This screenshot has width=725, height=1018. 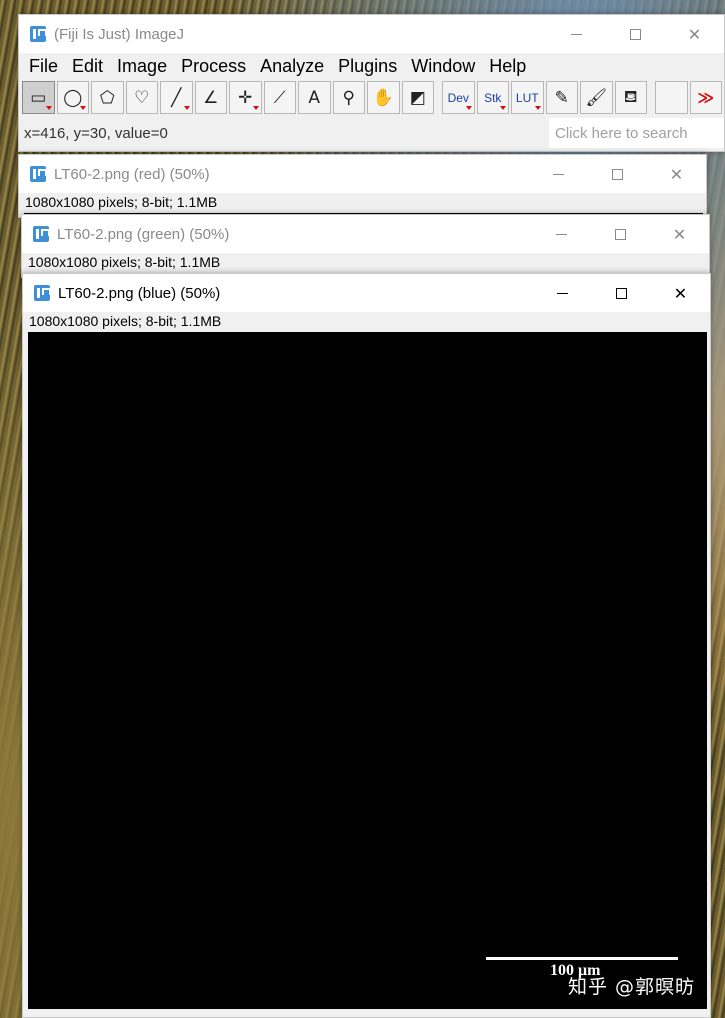 What do you see at coordinates (96, 133) in the screenshot?
I see `status-readout: x=416, y=30, value=0` at bounding box center [96, 133].